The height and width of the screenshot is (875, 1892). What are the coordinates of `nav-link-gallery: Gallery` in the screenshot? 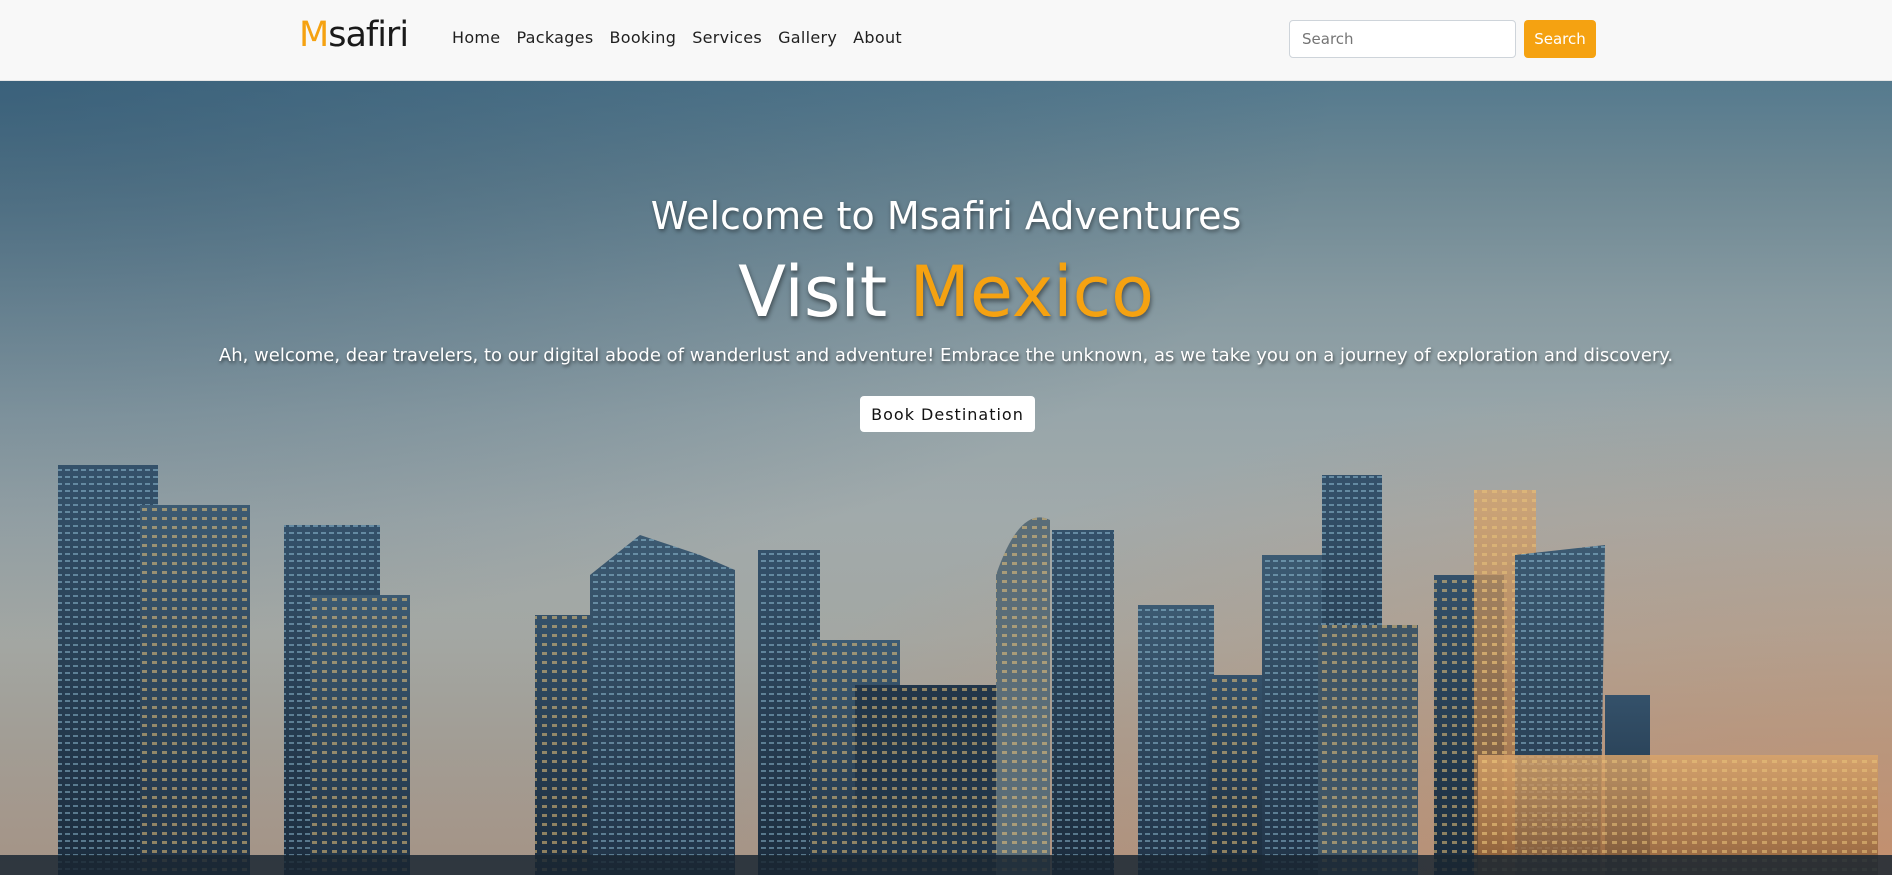 It's located at (807, 38).